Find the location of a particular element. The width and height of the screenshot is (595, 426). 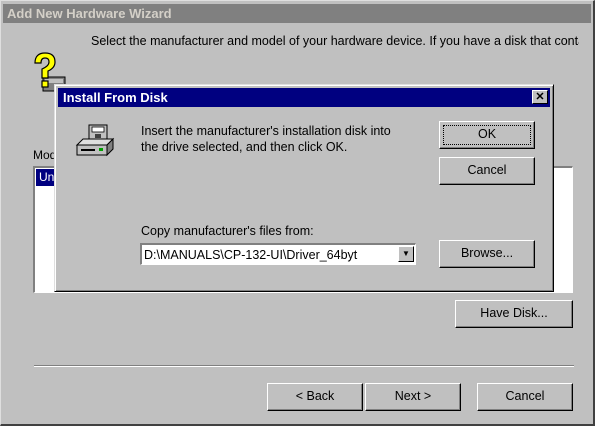

focus-rectangle is located at coordinates (487, 135).